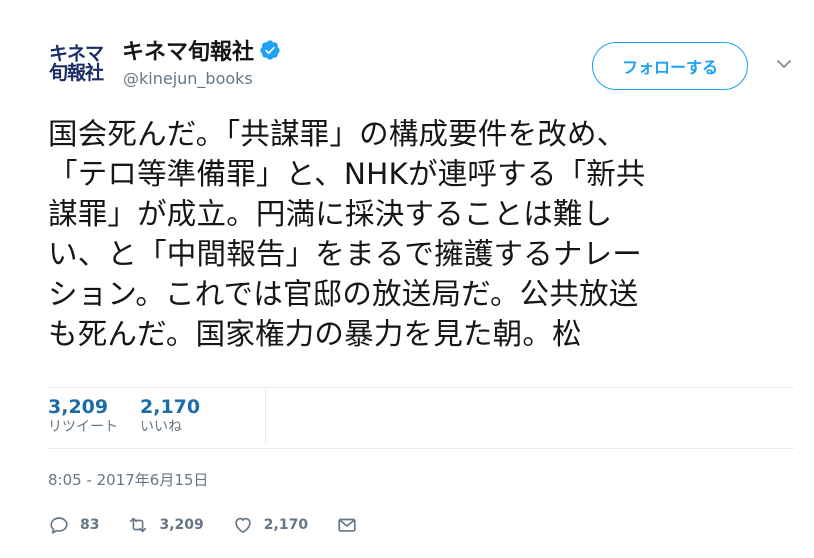 The width and height of the screenshot is (814, 558). Describe the element at coordinates (343, 294) in the screenshot. I see `tweet-text-line: ション。これでは官邸の放送局だ。公共放送` at that location.